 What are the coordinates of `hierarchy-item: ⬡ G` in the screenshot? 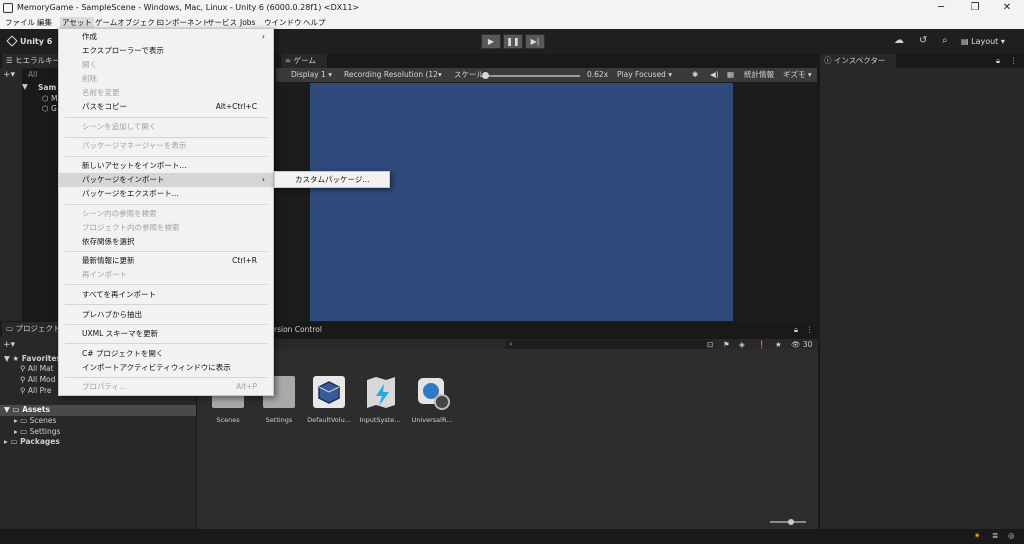 It's located at (49, 108).